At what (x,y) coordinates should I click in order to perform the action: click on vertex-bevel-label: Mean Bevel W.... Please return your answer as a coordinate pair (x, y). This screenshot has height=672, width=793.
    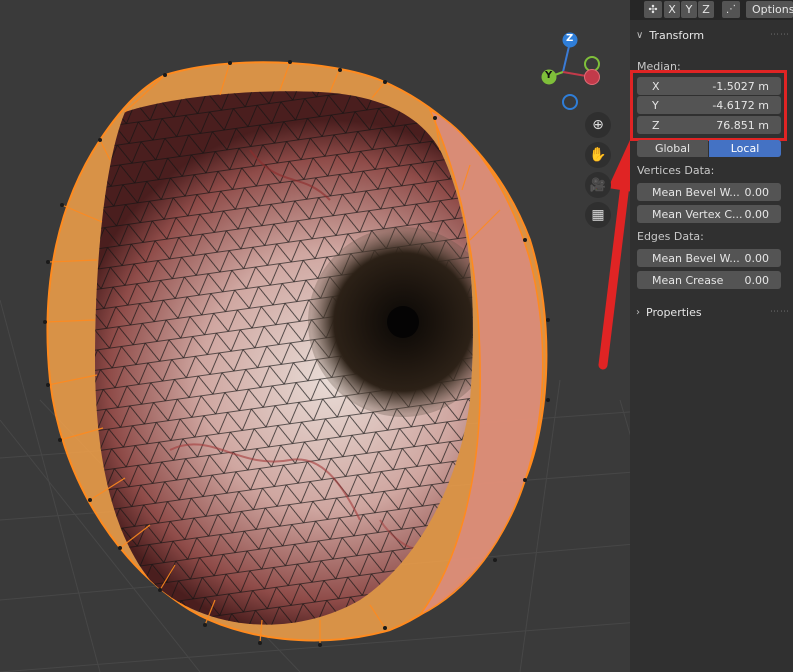
    Looking at the image, I should click on (696, 192).